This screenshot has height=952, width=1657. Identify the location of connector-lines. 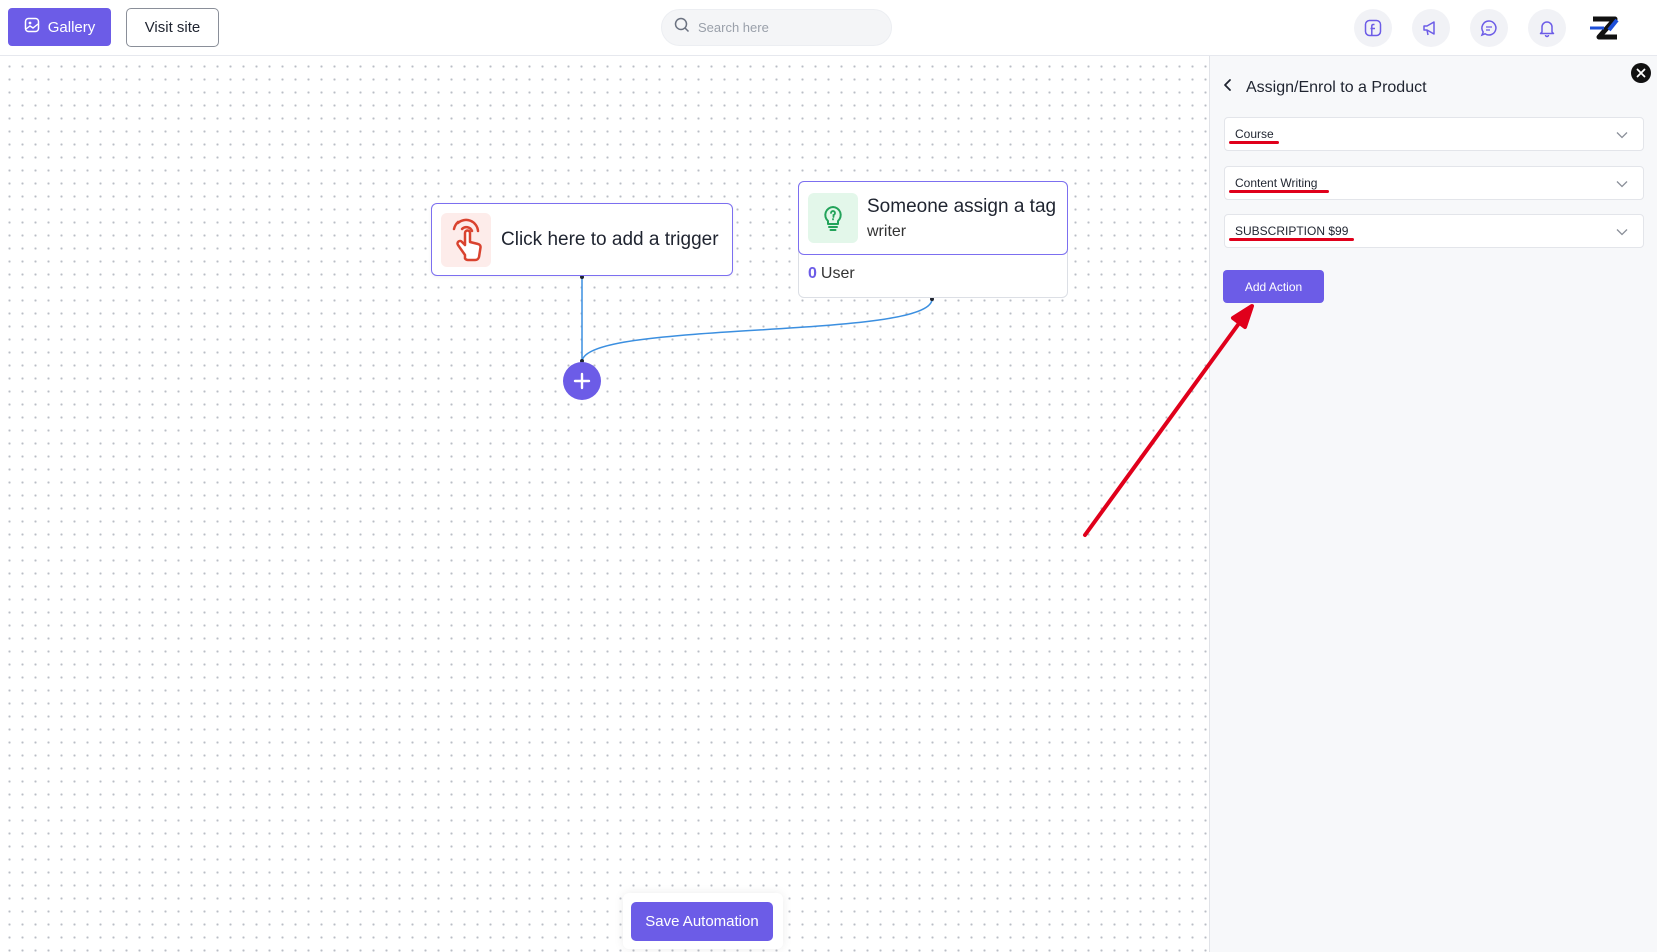
(757, 319).